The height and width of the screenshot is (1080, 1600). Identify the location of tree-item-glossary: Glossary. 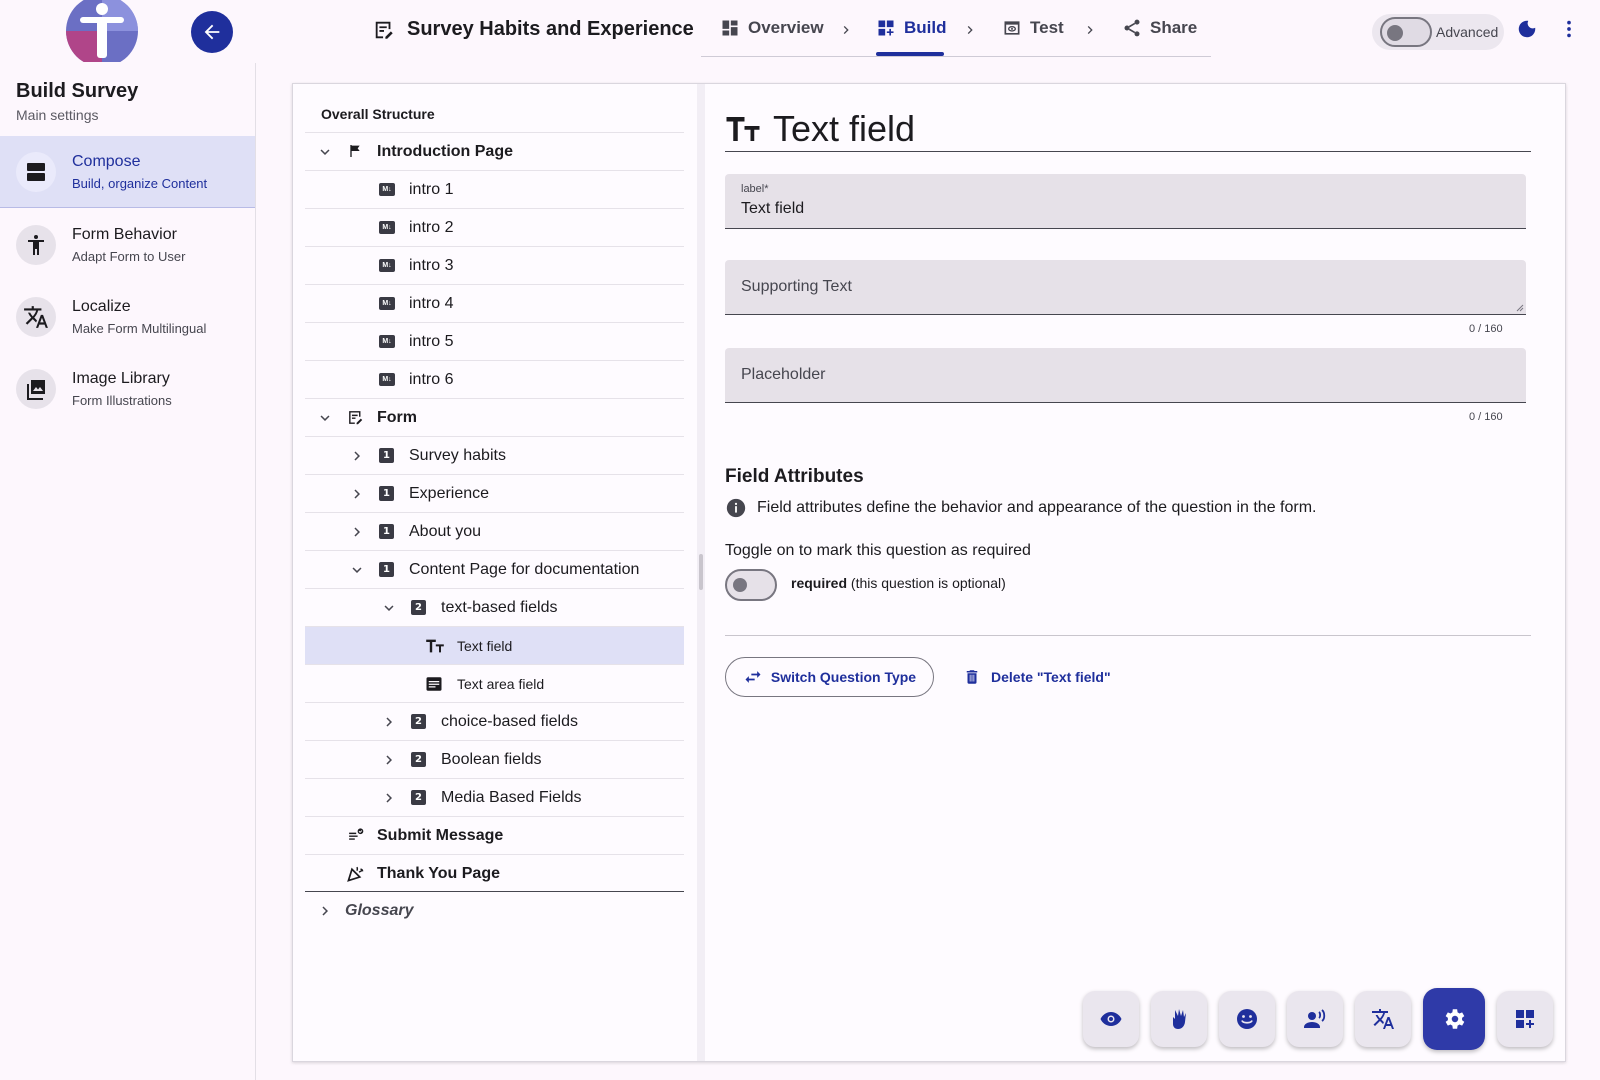
(494, 911).